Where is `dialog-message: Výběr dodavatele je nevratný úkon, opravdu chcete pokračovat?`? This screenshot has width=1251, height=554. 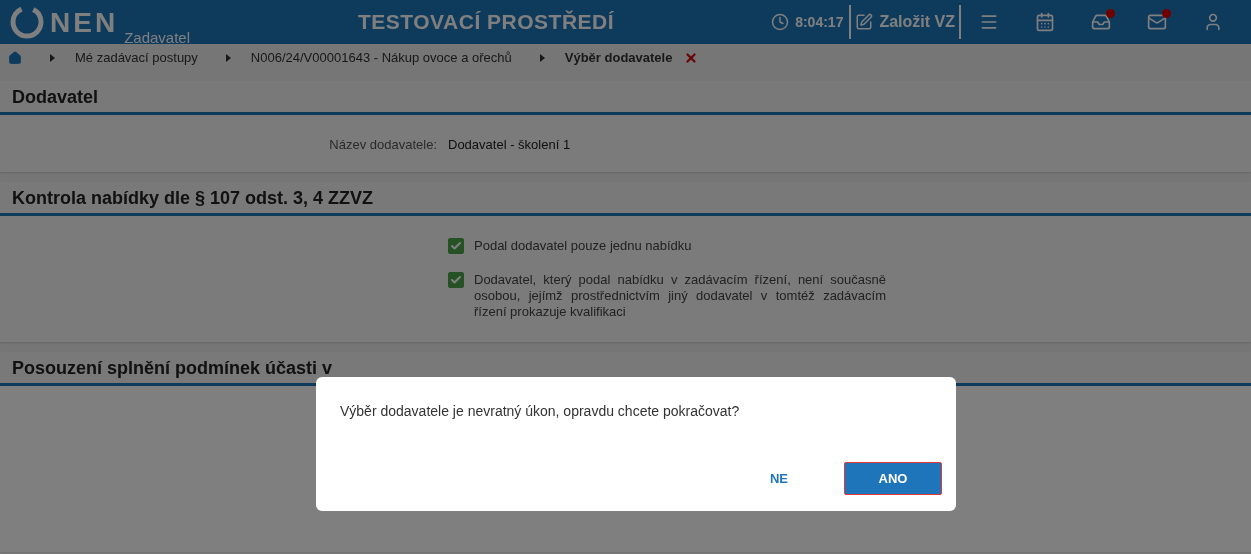 dialog-message: Výběr dodavatele je nevratný úkon, opravdu chcete pokračovat? is located at coordinates (540, 411).